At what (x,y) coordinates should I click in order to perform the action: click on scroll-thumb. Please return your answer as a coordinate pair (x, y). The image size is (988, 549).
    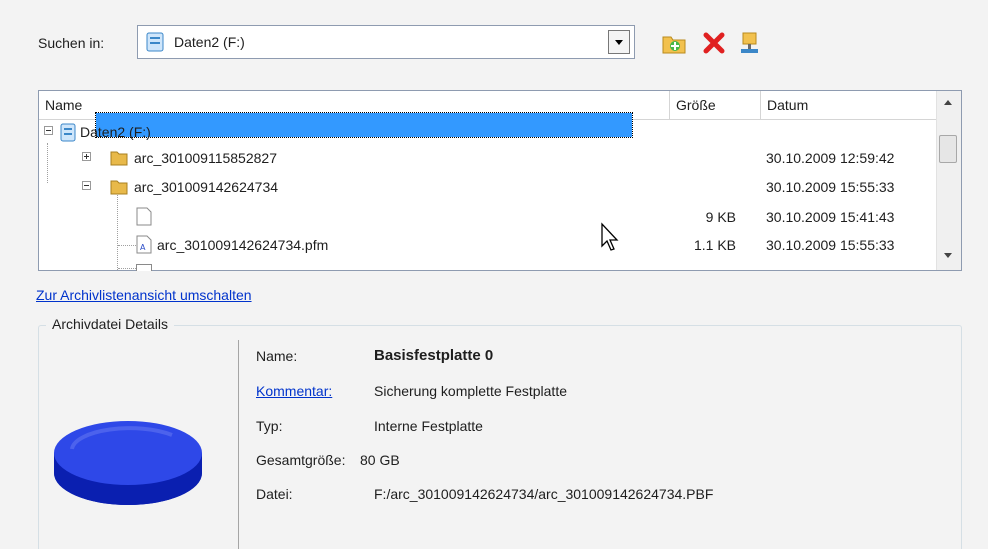
    Looking at the image, I should click on (948, 149).